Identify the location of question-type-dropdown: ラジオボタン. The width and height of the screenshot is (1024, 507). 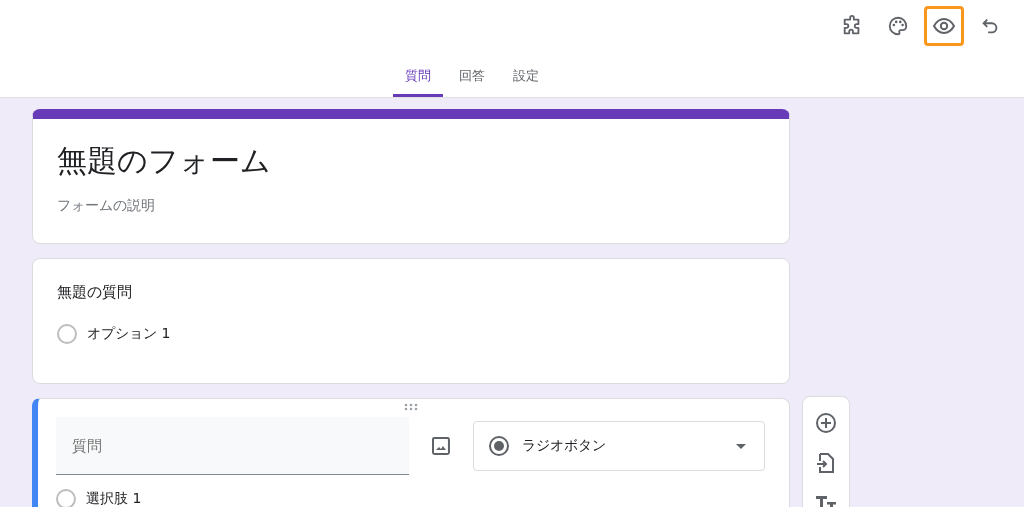
(618, 446).